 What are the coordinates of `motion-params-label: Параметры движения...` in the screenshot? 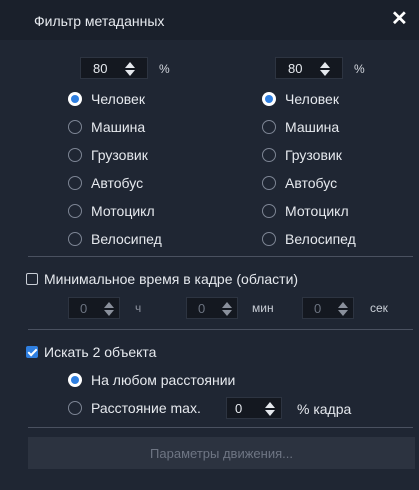 It's located at (221, 453).